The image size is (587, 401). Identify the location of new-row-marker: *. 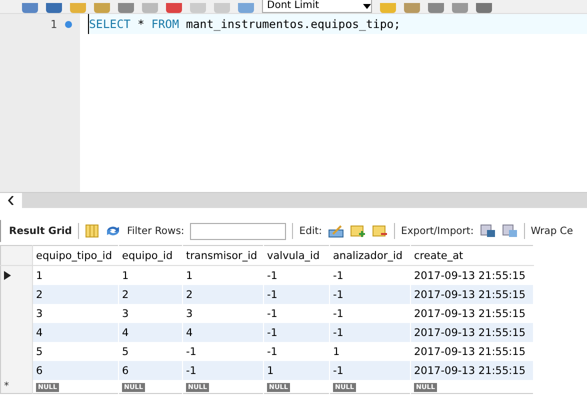
(6, 386).